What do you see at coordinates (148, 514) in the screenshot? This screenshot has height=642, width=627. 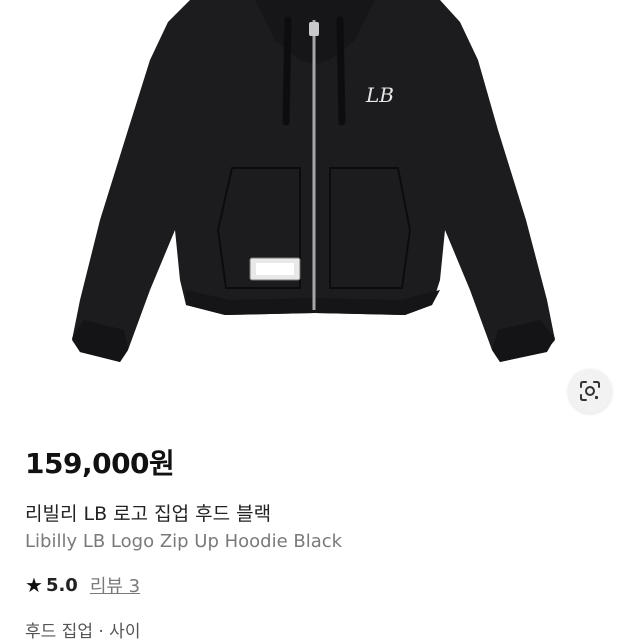 I see `product-title-korean: 리빌리 LB 로고 집업 후드 블랙` at bounding box center [148, 514].